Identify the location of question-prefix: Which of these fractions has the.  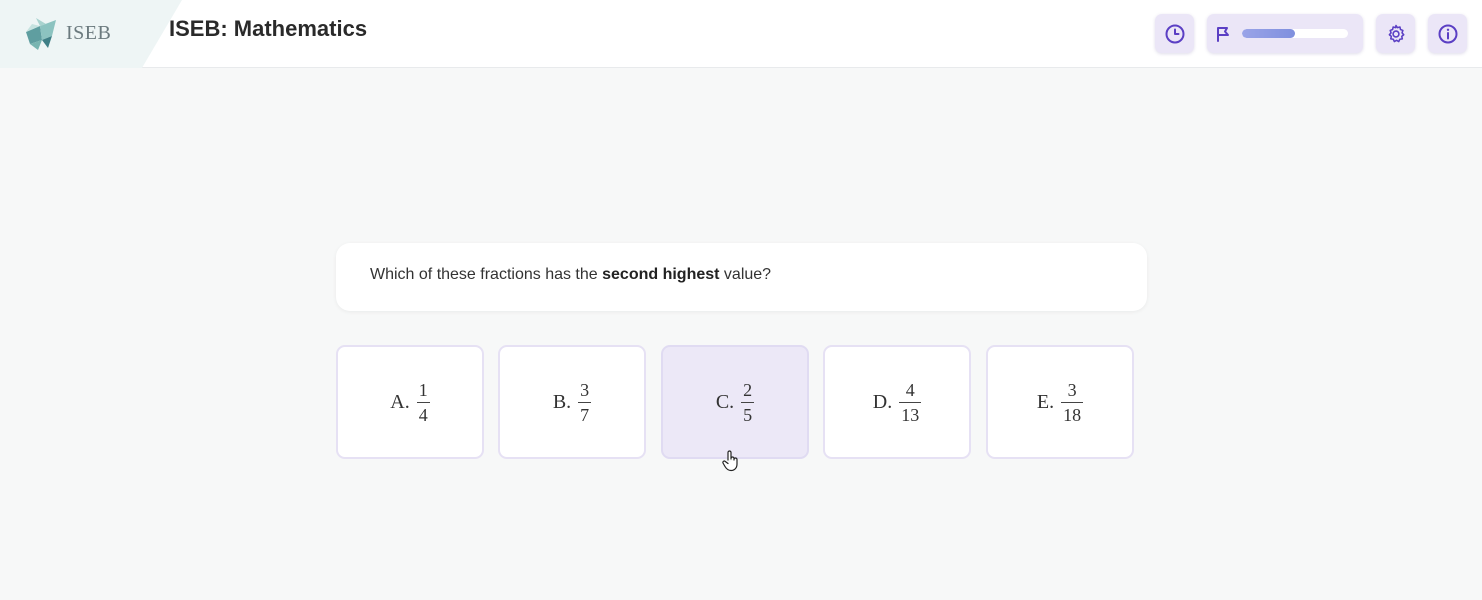
(486, 274).